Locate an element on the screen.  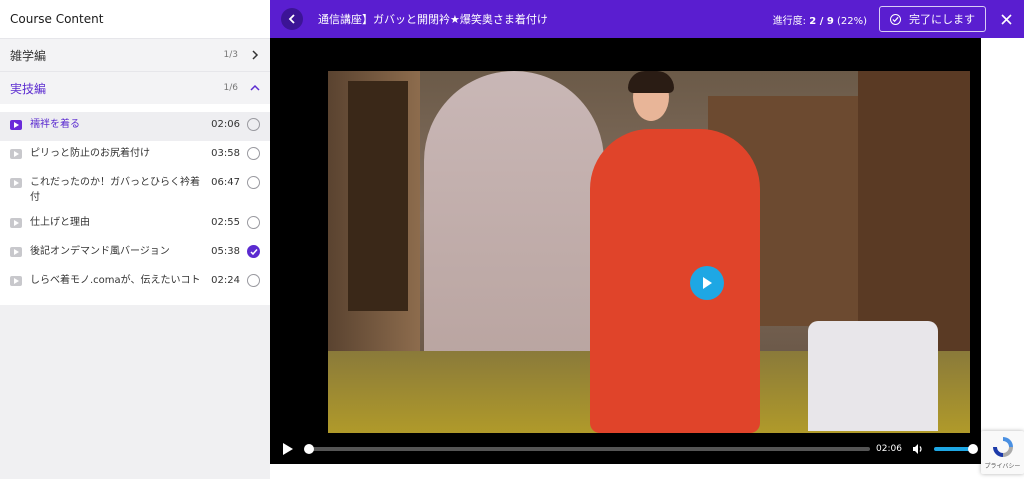
recaptcha-badge: プライバシー is located at coordinates (1002, 452).